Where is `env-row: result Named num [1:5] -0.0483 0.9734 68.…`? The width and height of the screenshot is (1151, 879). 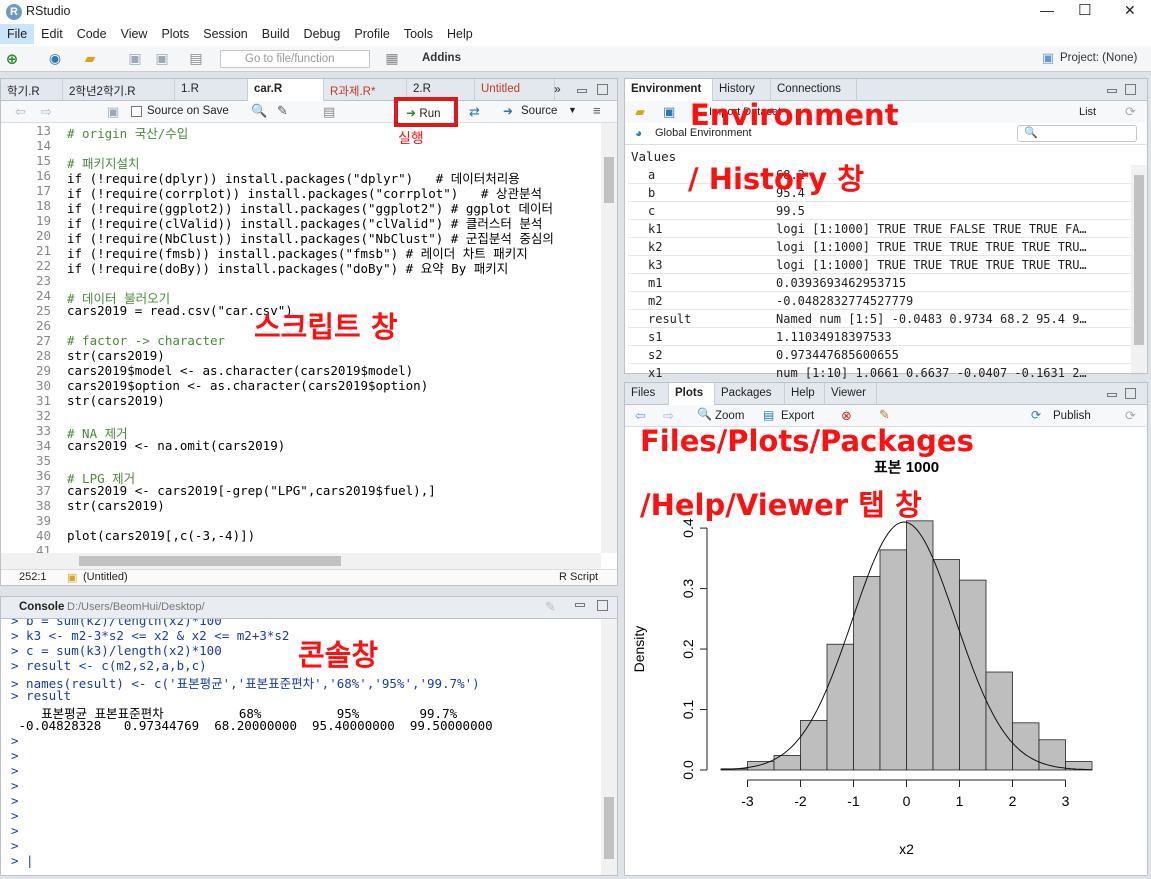
env-row: result Named num [1:5] -0.0483 0.9734 68.… is located at coordinates (880, 319).